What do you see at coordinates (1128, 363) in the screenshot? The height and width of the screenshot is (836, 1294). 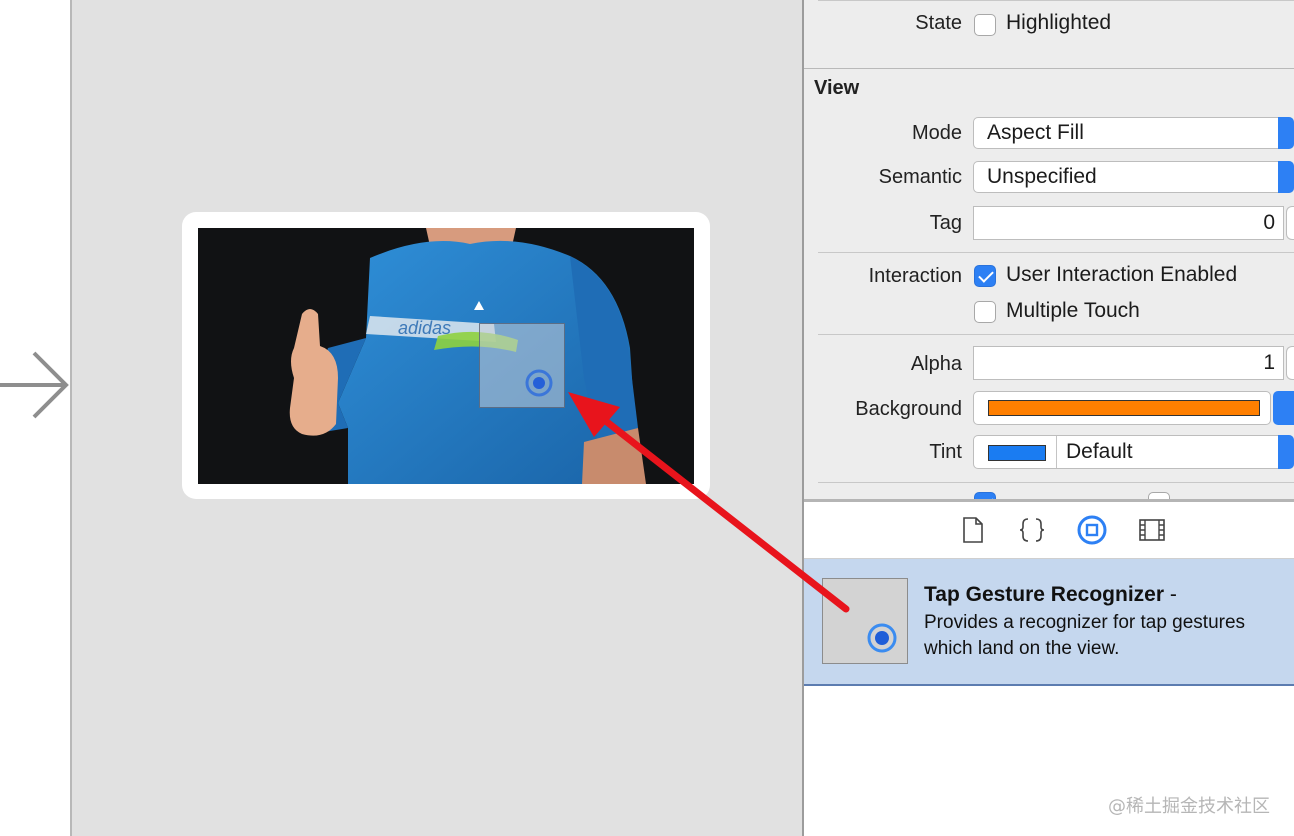 I see `alpha-field: 1` at bounding box center [1128, 363].